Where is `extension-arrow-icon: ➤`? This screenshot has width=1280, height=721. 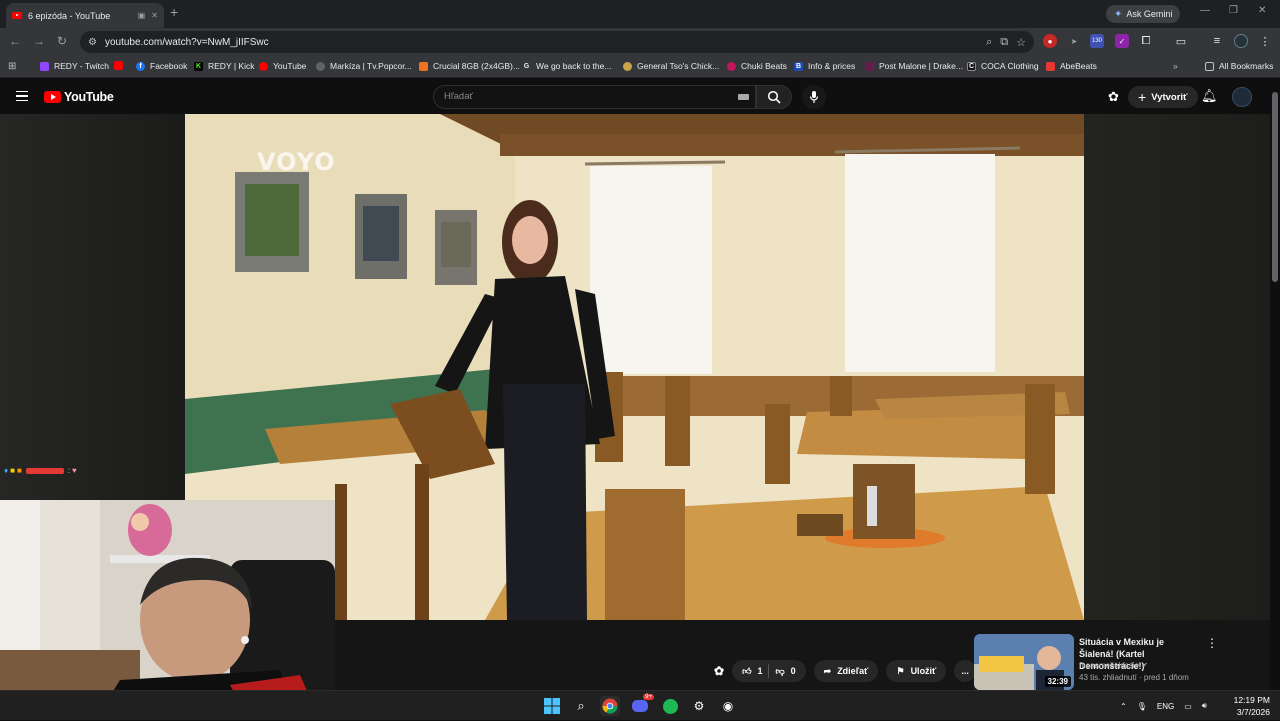
extension-arrow-icon: ➤ is located at coordinates (1074, 41).